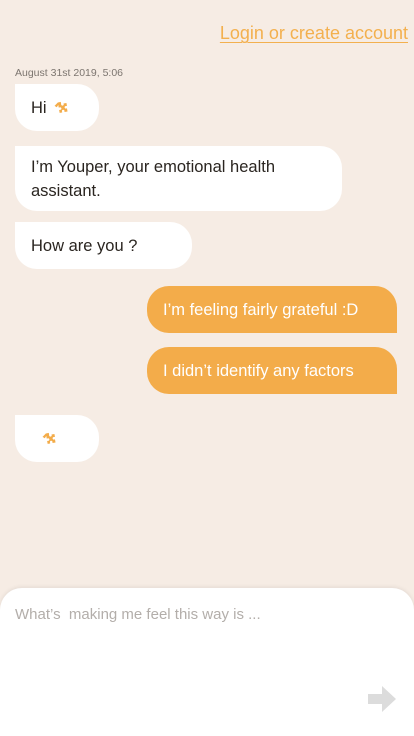  I want to click on bot-typing-bubble, so click(57, 438).